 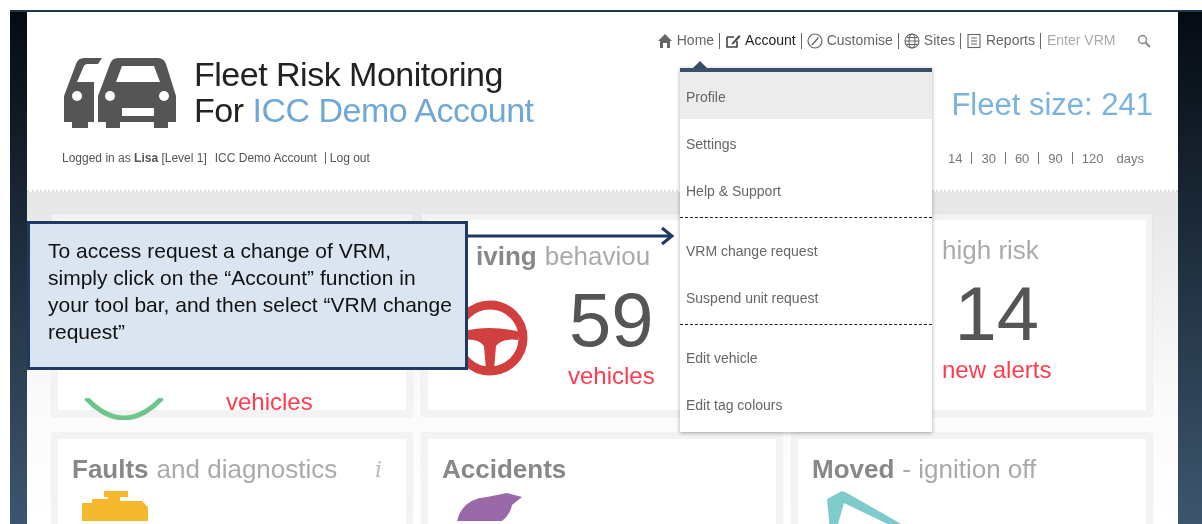 What do you see at coordinates (247, 469) in the screenshot?
I see `card-subtitle: and diagnostics` at bounding box center [247, 469].